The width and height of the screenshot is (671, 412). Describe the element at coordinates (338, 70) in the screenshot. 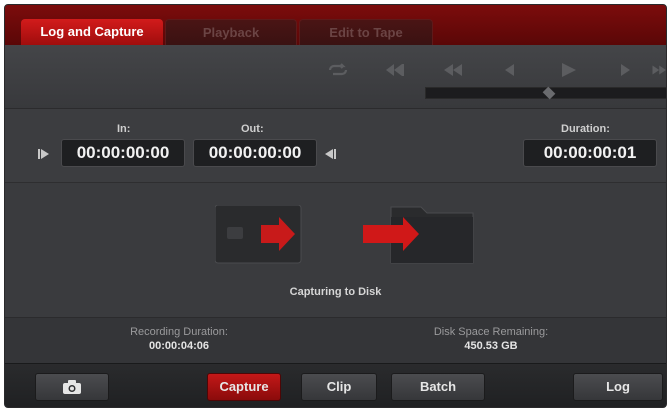

I see `loop-icon` at that location.